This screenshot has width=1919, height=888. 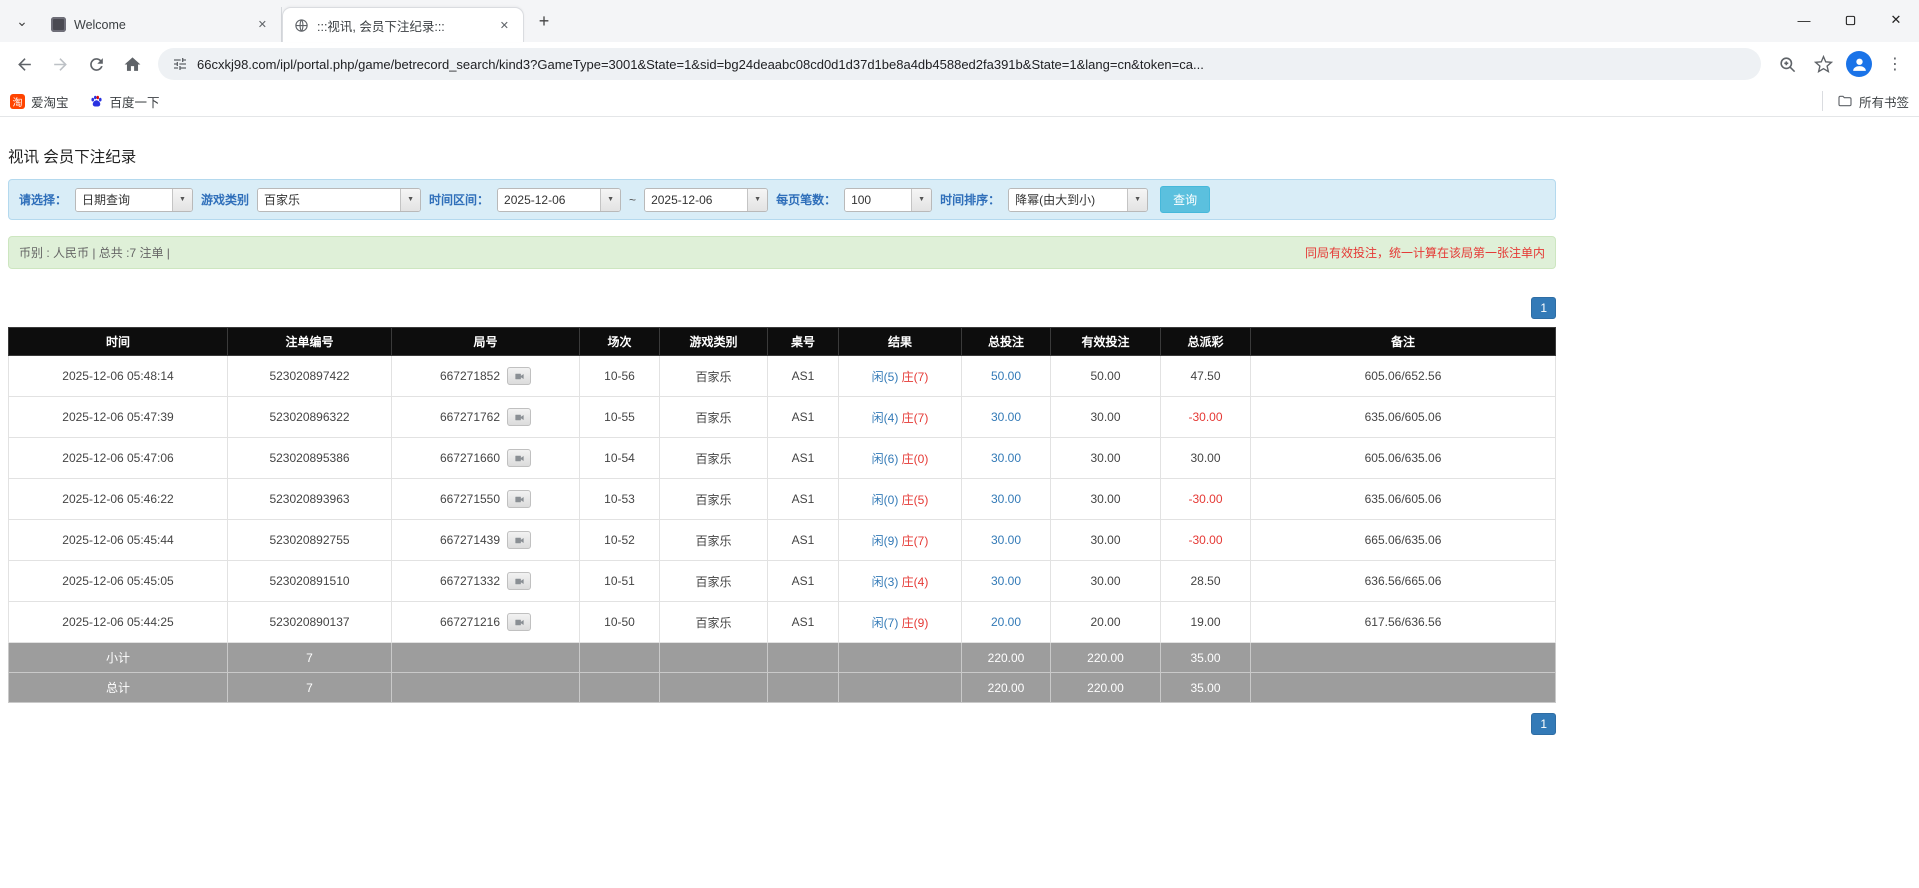 I want to click on maximize-button, so click(x=1850, y=20).